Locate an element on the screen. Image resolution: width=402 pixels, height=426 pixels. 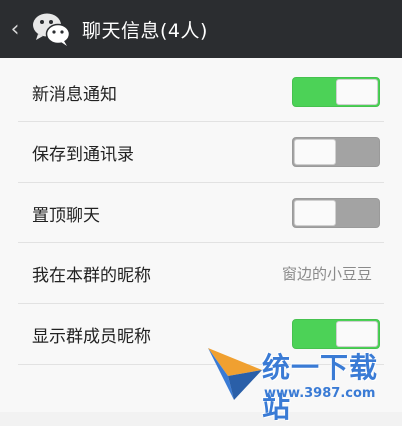
chevron-left-icon: ‹ is located at coordinates (15, 29).